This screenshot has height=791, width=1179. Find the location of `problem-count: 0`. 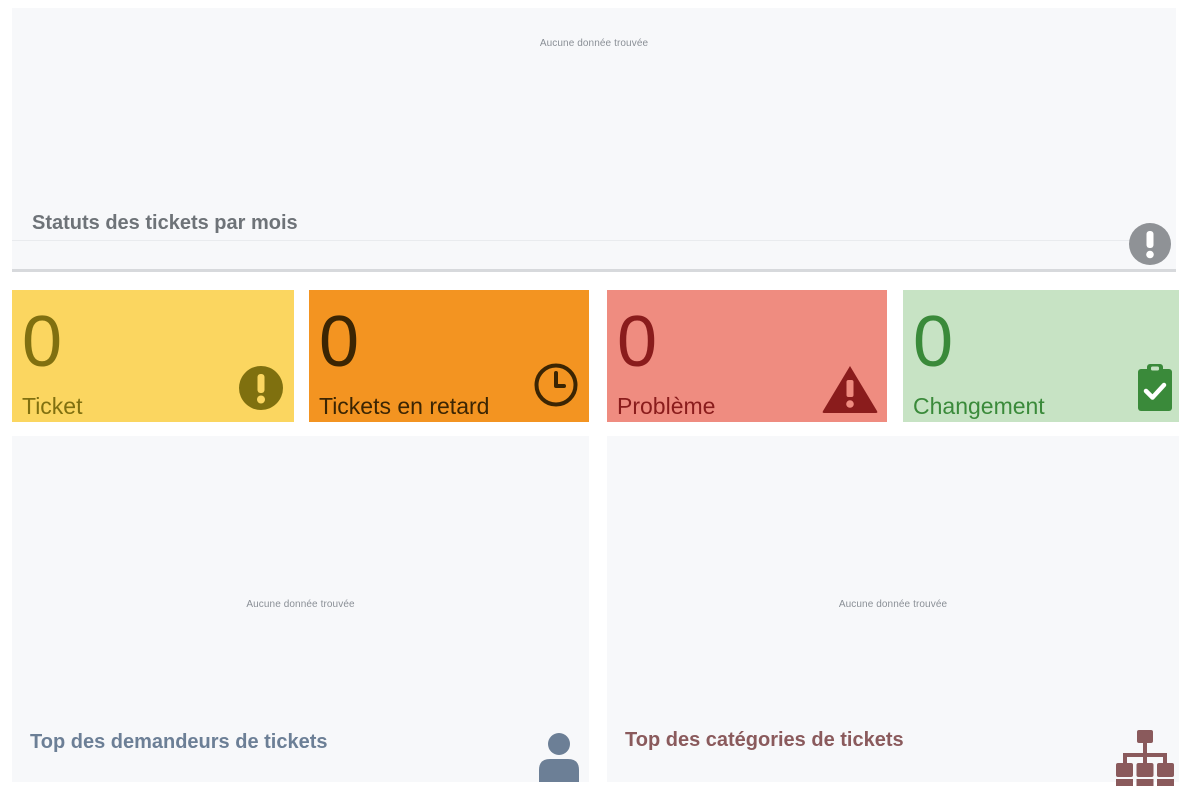

problem-count: 0 is located at coordinates (637, 342).